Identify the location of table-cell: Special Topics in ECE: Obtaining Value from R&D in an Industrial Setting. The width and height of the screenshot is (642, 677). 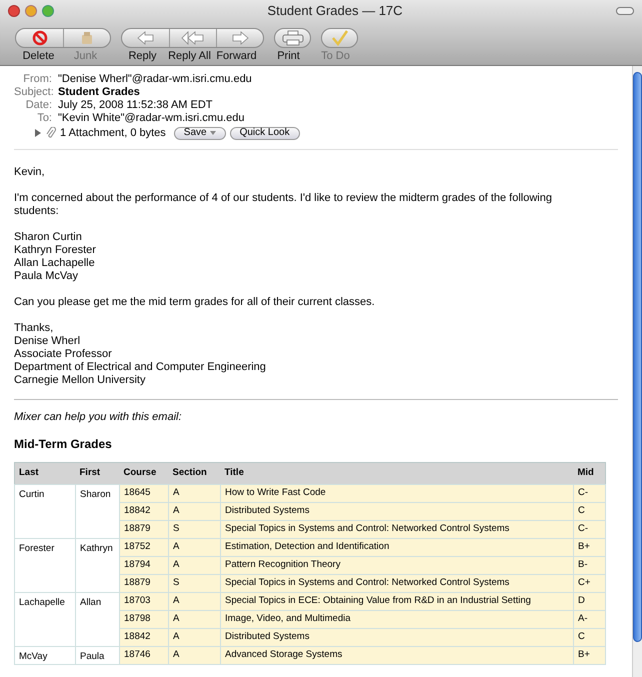
(397, 601).